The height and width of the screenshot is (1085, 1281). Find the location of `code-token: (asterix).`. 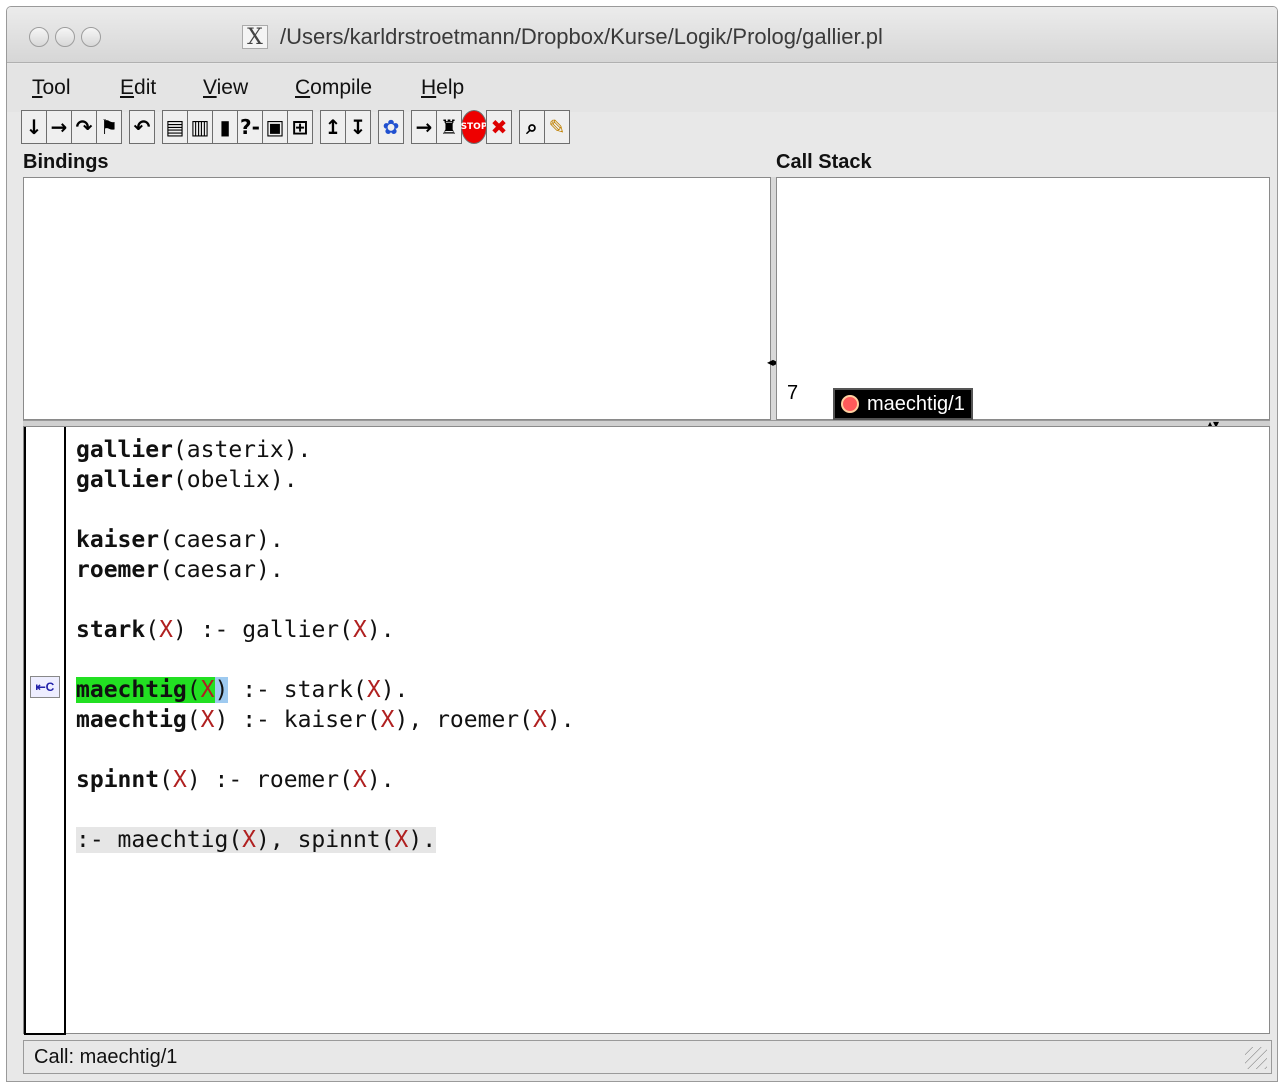

code-token: (asterix). is located at coordinates (242, 450).